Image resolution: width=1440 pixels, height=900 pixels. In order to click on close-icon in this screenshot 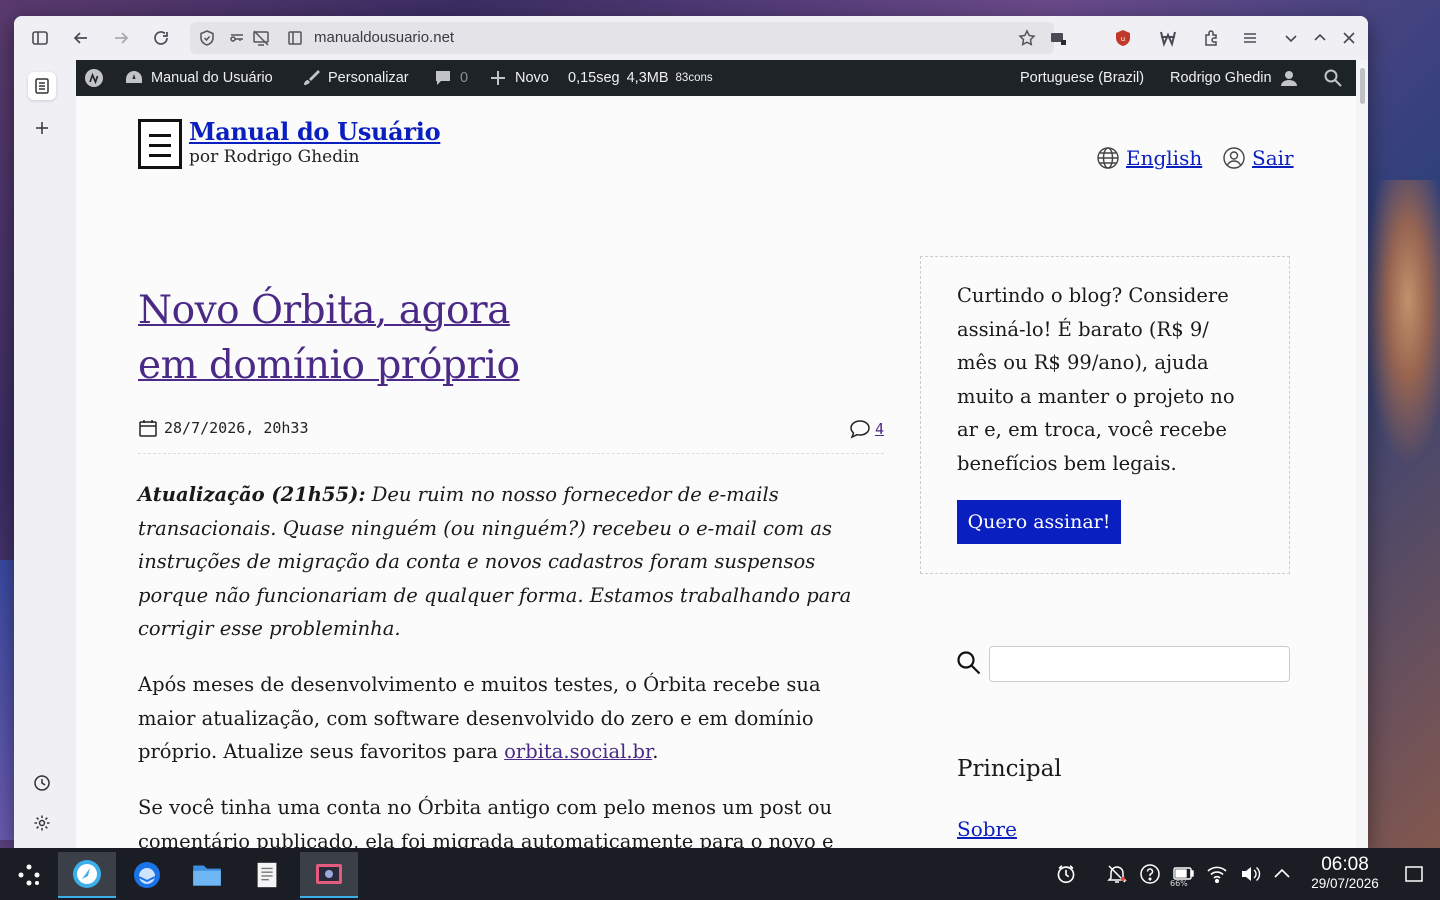, I will do `click(1349, 38)`.